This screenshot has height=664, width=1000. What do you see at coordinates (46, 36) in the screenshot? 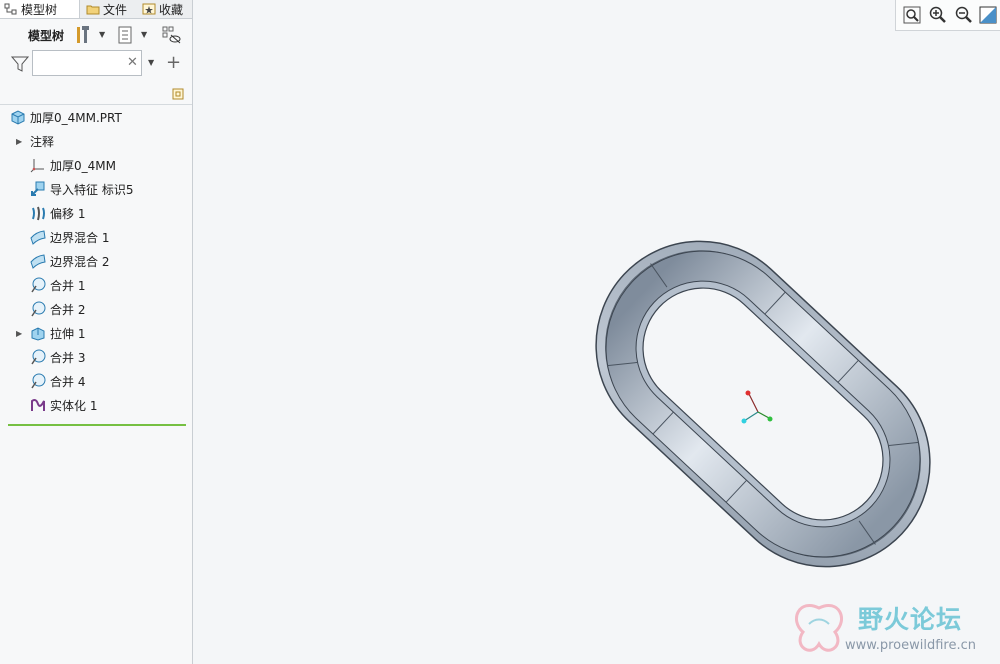
I see `toolbar-label: 模型树` at bounding box center [46, 36].